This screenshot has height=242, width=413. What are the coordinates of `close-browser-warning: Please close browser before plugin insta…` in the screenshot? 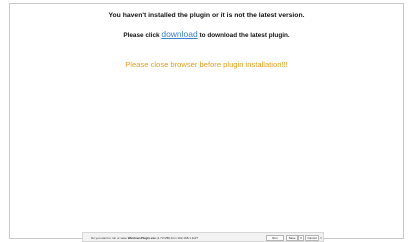 It's located at (206, 64).